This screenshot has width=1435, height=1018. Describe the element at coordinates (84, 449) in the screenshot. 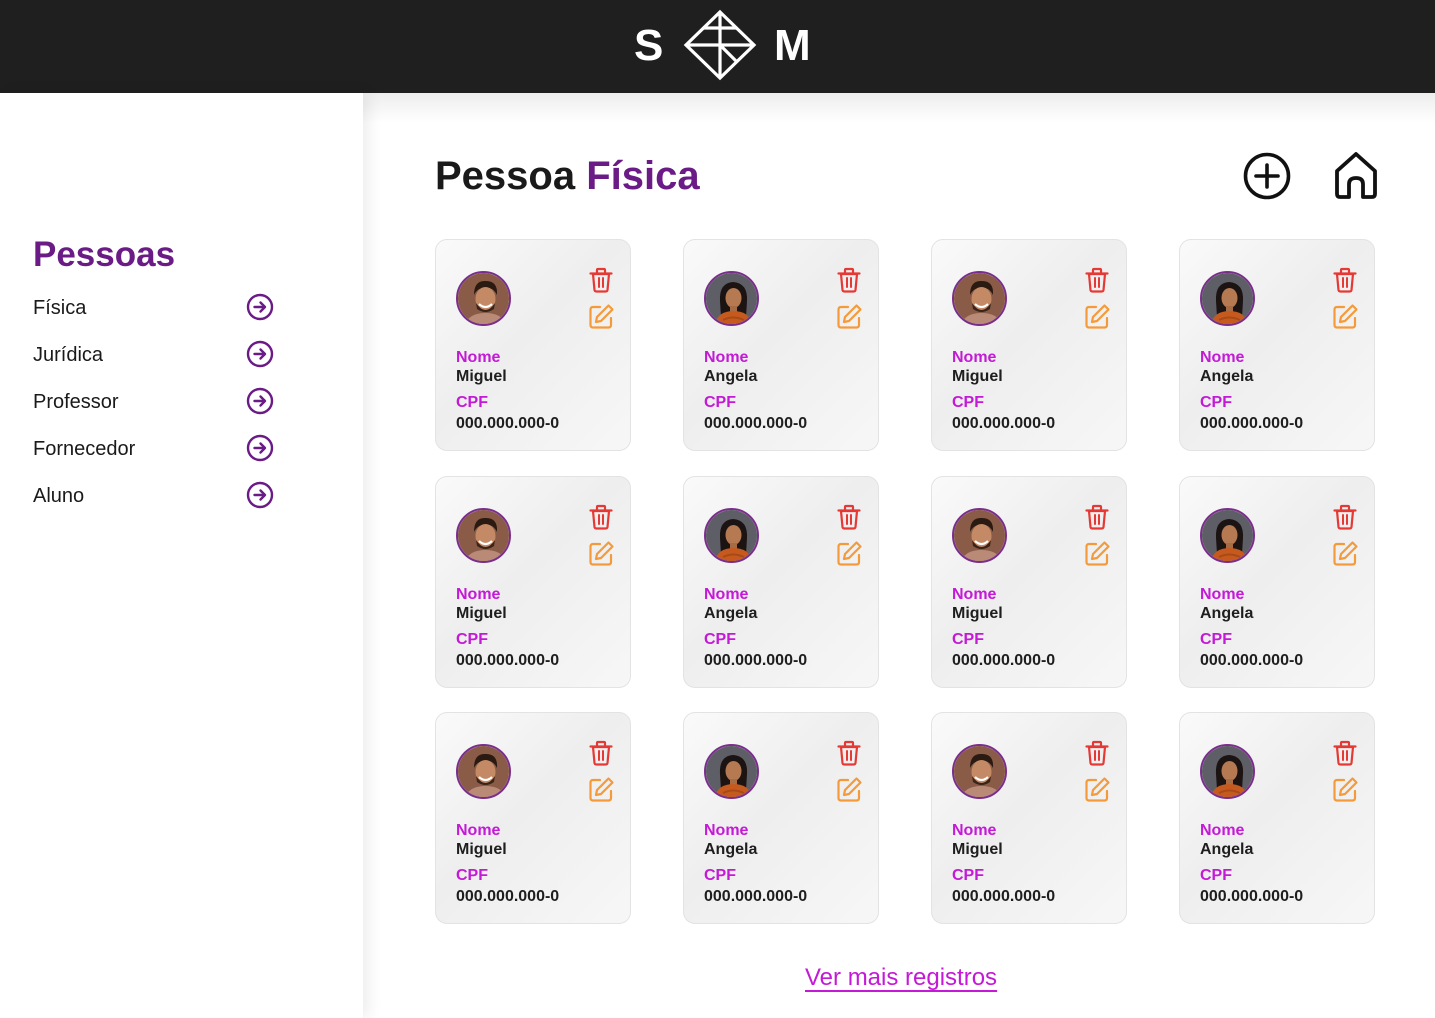

I see `sidebar-item-label: Fornecedor` at that location.